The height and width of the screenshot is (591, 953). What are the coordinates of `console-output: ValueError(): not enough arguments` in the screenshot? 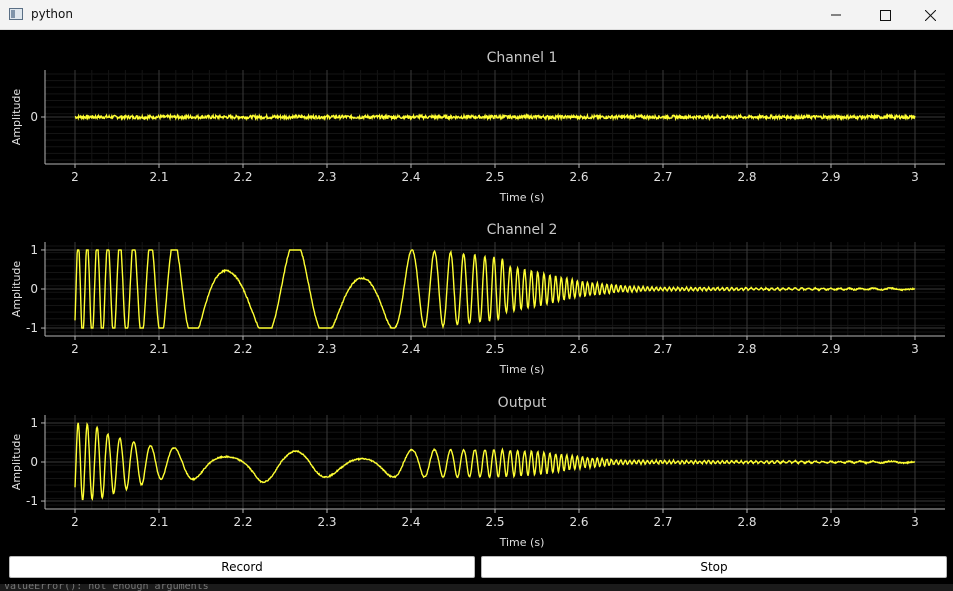 It's located at (476, 587).